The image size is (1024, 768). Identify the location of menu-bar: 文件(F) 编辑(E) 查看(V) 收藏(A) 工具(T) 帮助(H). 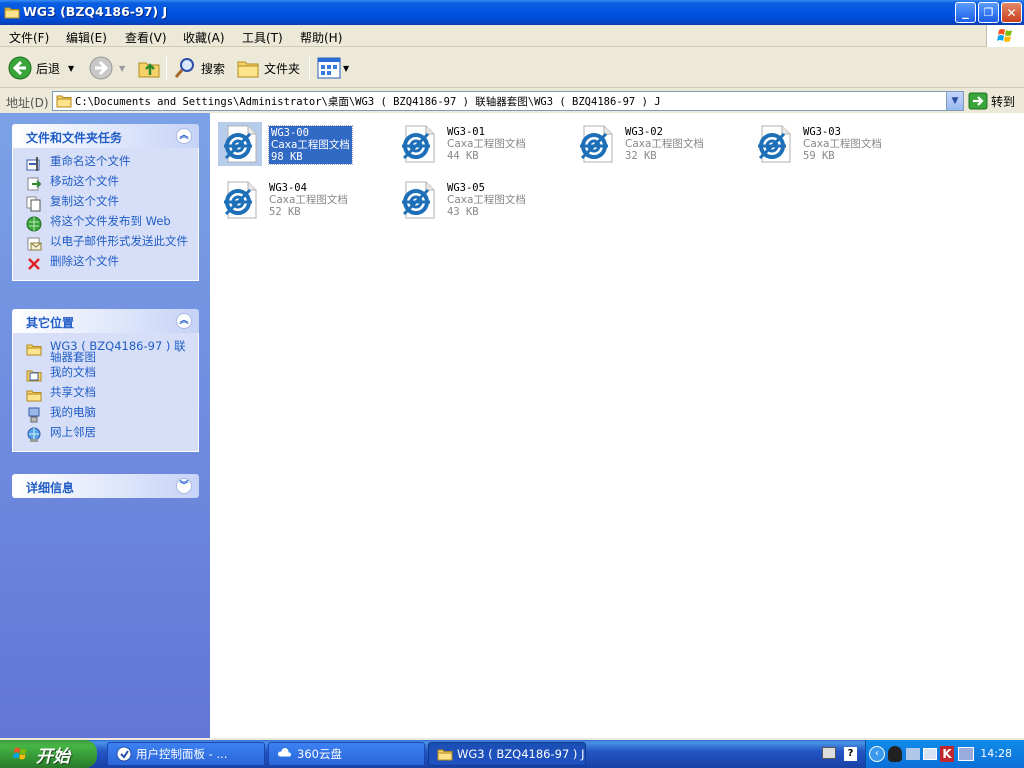
(512, 36).